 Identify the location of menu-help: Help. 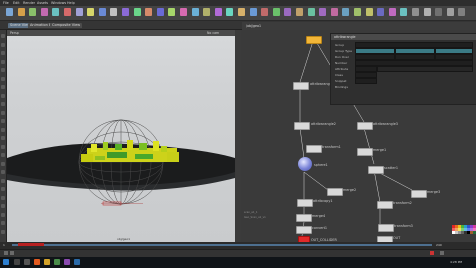
(71, 3).